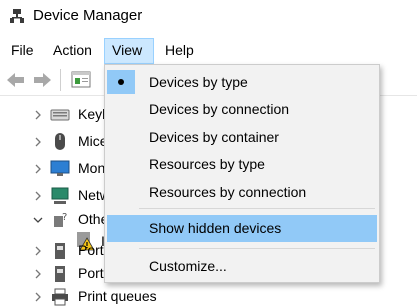 Image resolution: width=417 pixels, height=307 pixels. Describe the element at coordinates (22, 51) in the screenshot. I see `menu-file: File` at that location.